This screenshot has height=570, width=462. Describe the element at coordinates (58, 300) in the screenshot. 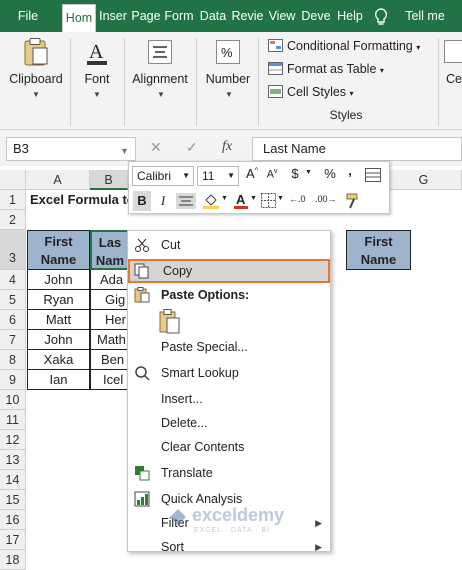

I see `table-cell: Ryan` at that location.